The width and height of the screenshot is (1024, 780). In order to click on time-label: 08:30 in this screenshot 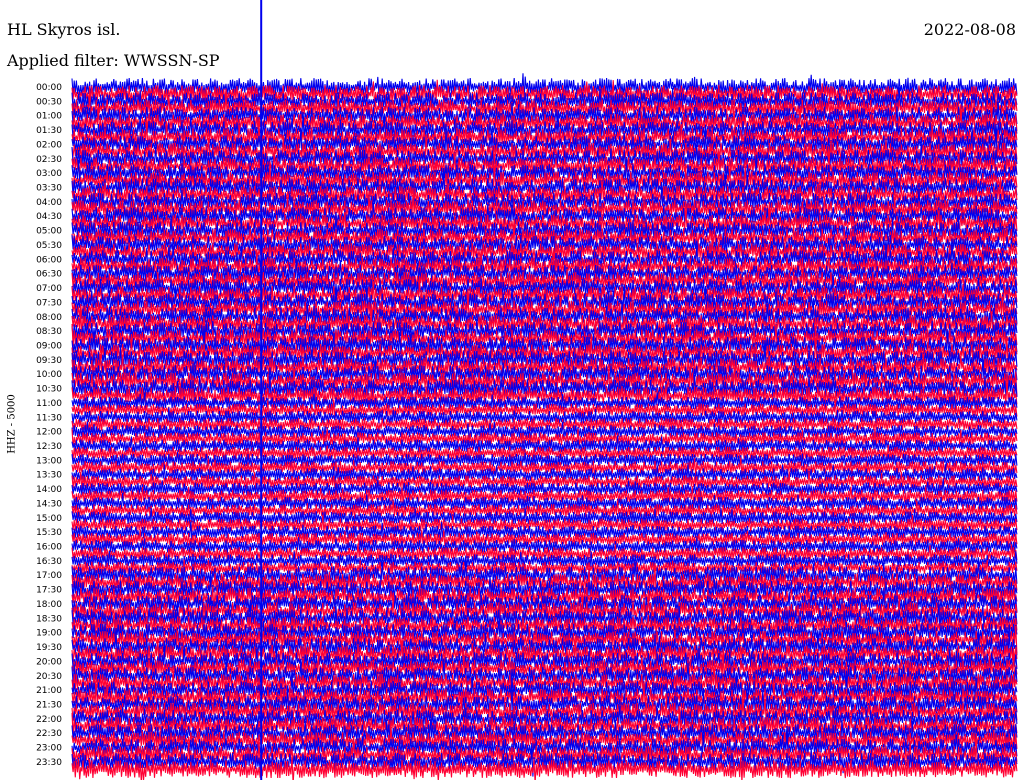, I will do `click(49, 332)`.